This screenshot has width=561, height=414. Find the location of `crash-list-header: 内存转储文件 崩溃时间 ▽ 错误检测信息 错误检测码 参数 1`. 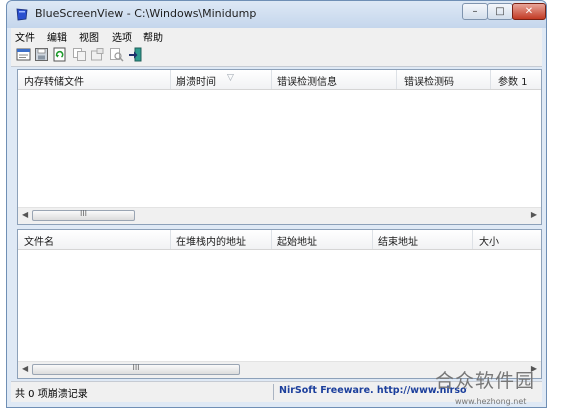

crash-list-header: 内存转储文件 崩溃时间 ▽ 错误检测信息 错误检测码 参数 1 is located at coordinates (279, 80).